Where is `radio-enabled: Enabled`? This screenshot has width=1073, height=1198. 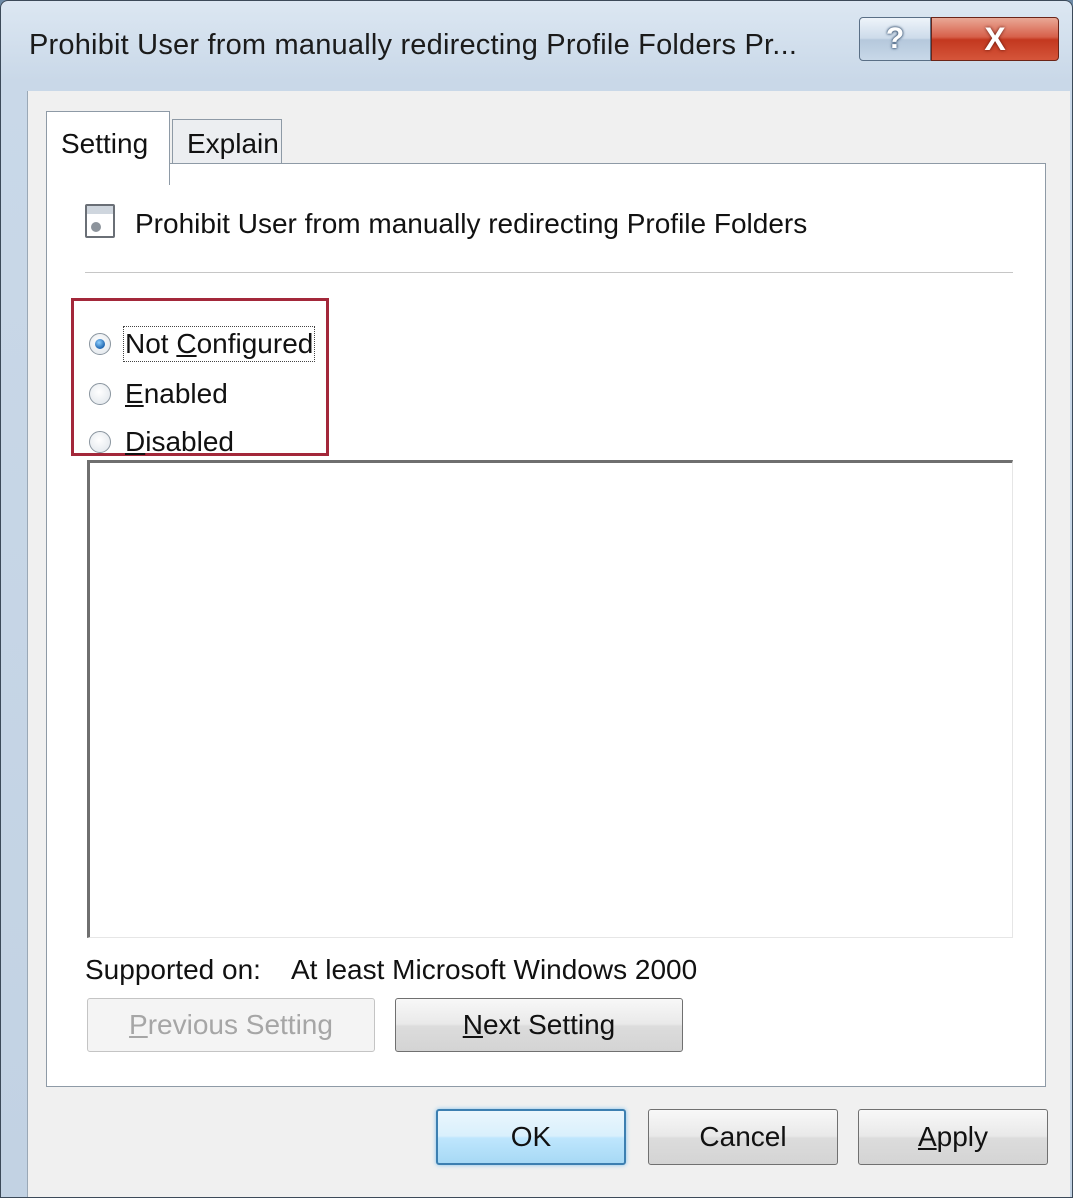
radio-enabled: Enabled is located at coordinates (158, 394).